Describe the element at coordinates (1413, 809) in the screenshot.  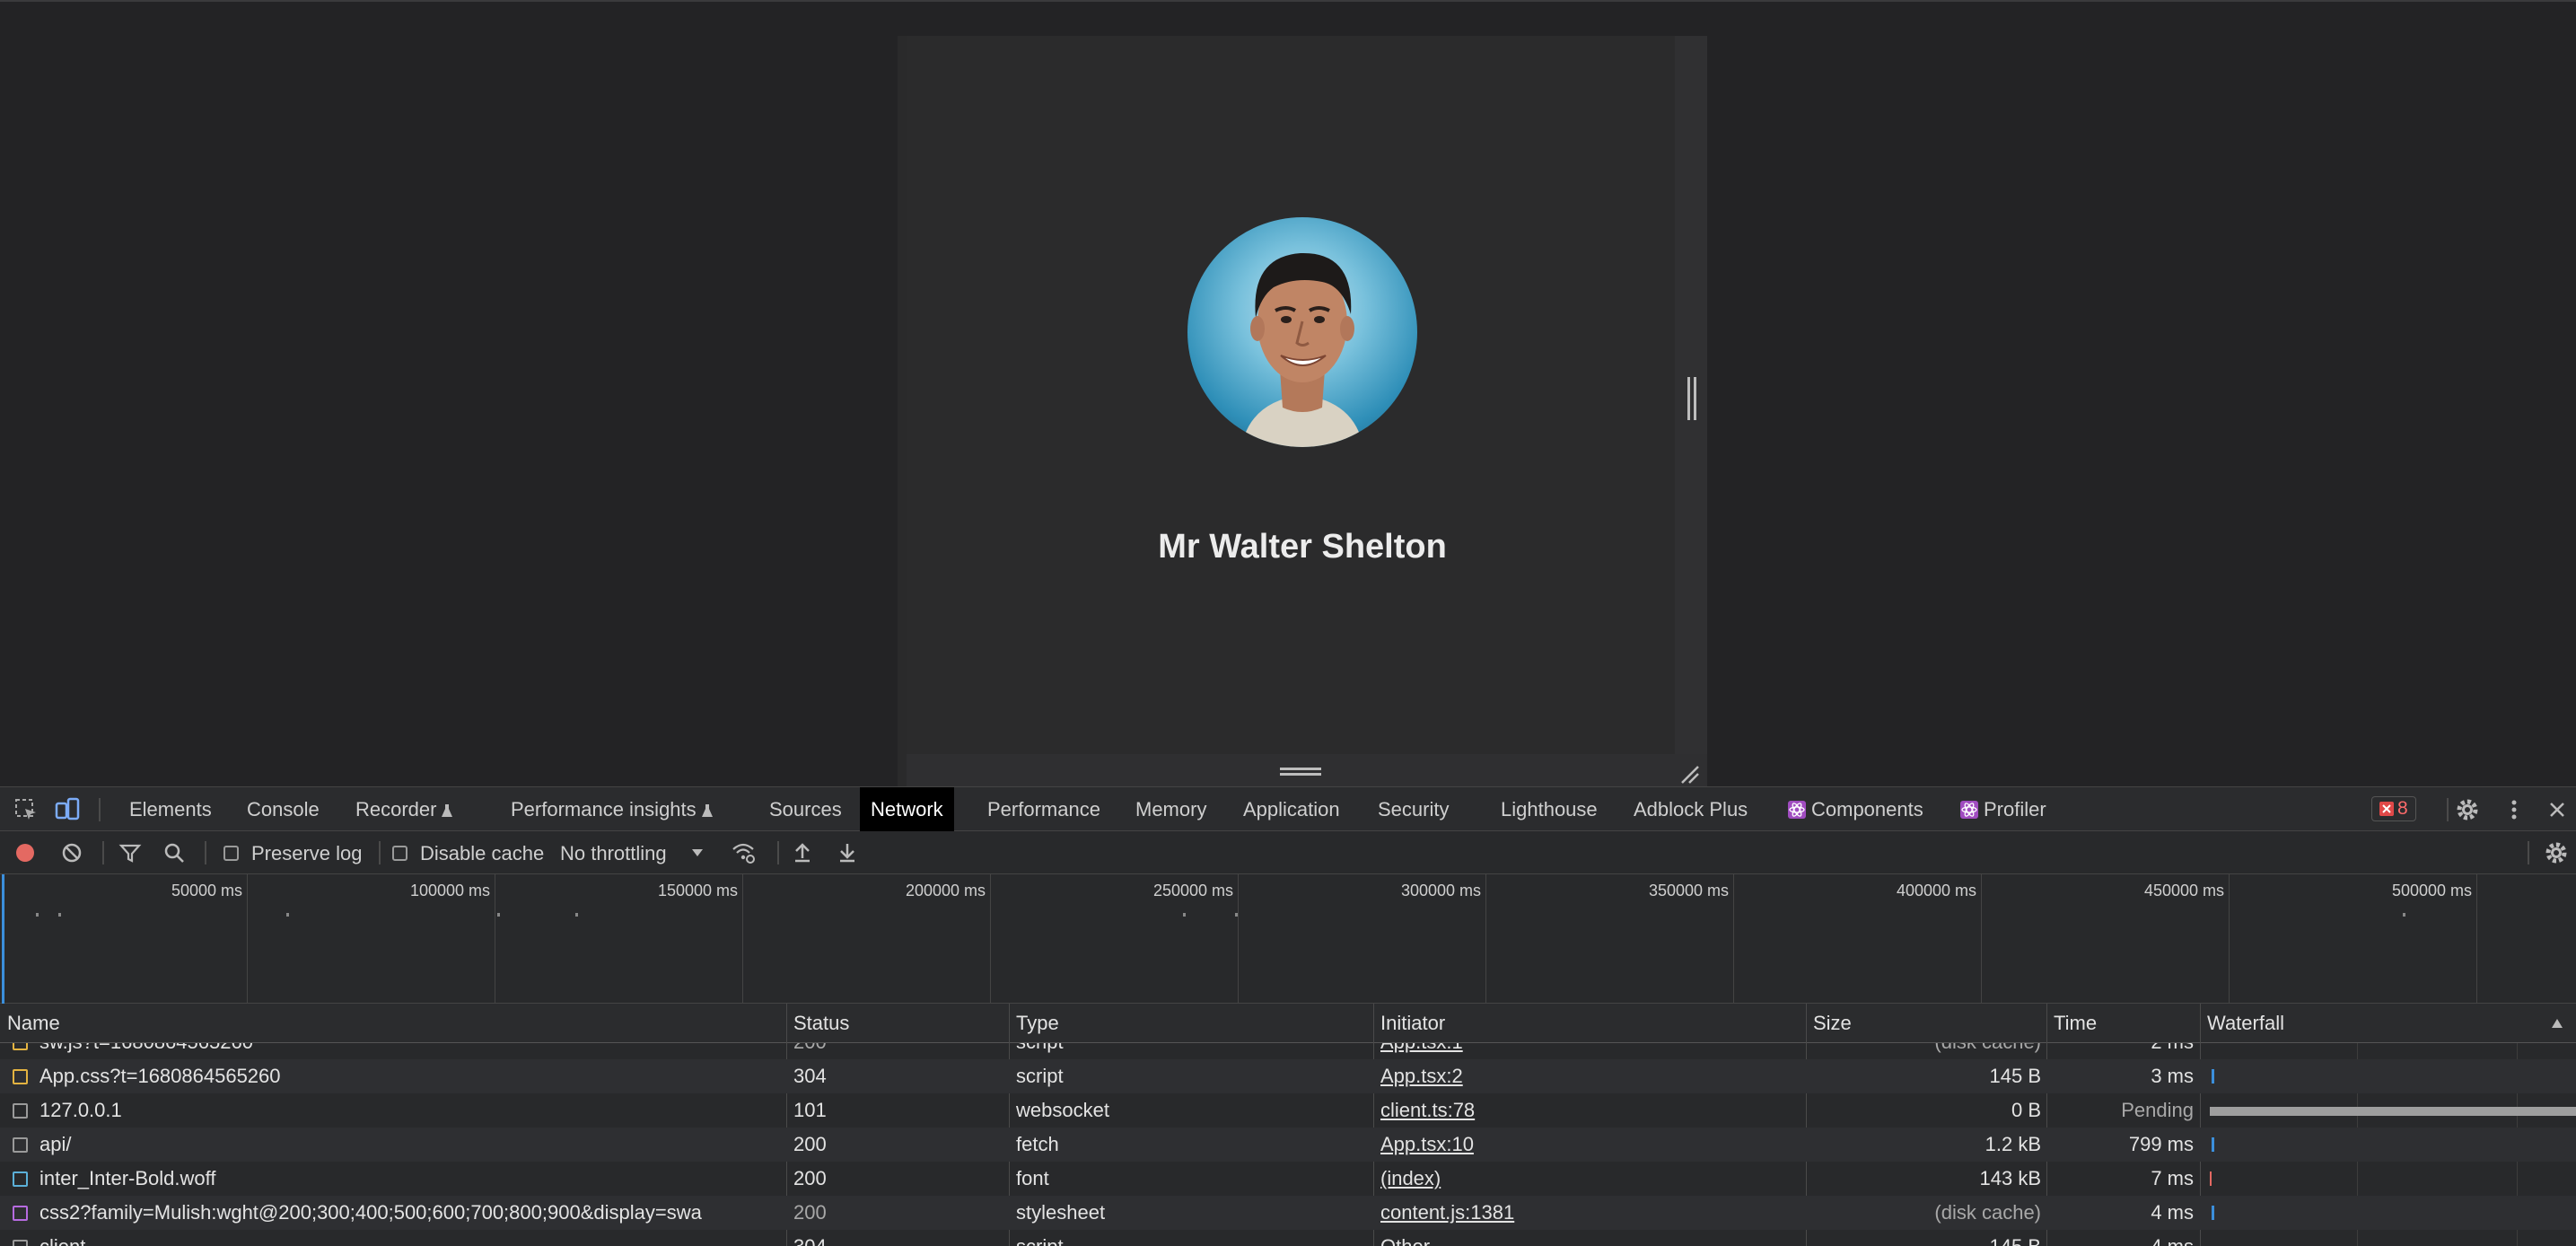
I see `tab-security: Security` at that location.